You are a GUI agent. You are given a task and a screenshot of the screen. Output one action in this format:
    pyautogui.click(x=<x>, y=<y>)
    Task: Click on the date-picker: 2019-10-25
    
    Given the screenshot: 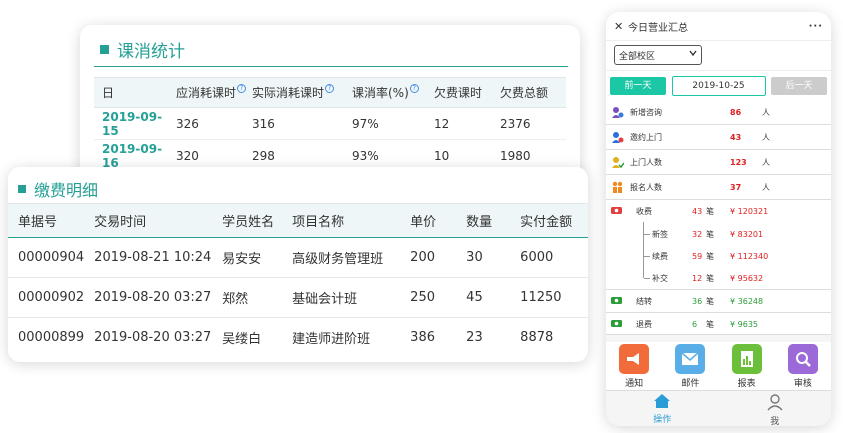 What is the action you would take?
    pyautogui.click(x=718, y=85)
    